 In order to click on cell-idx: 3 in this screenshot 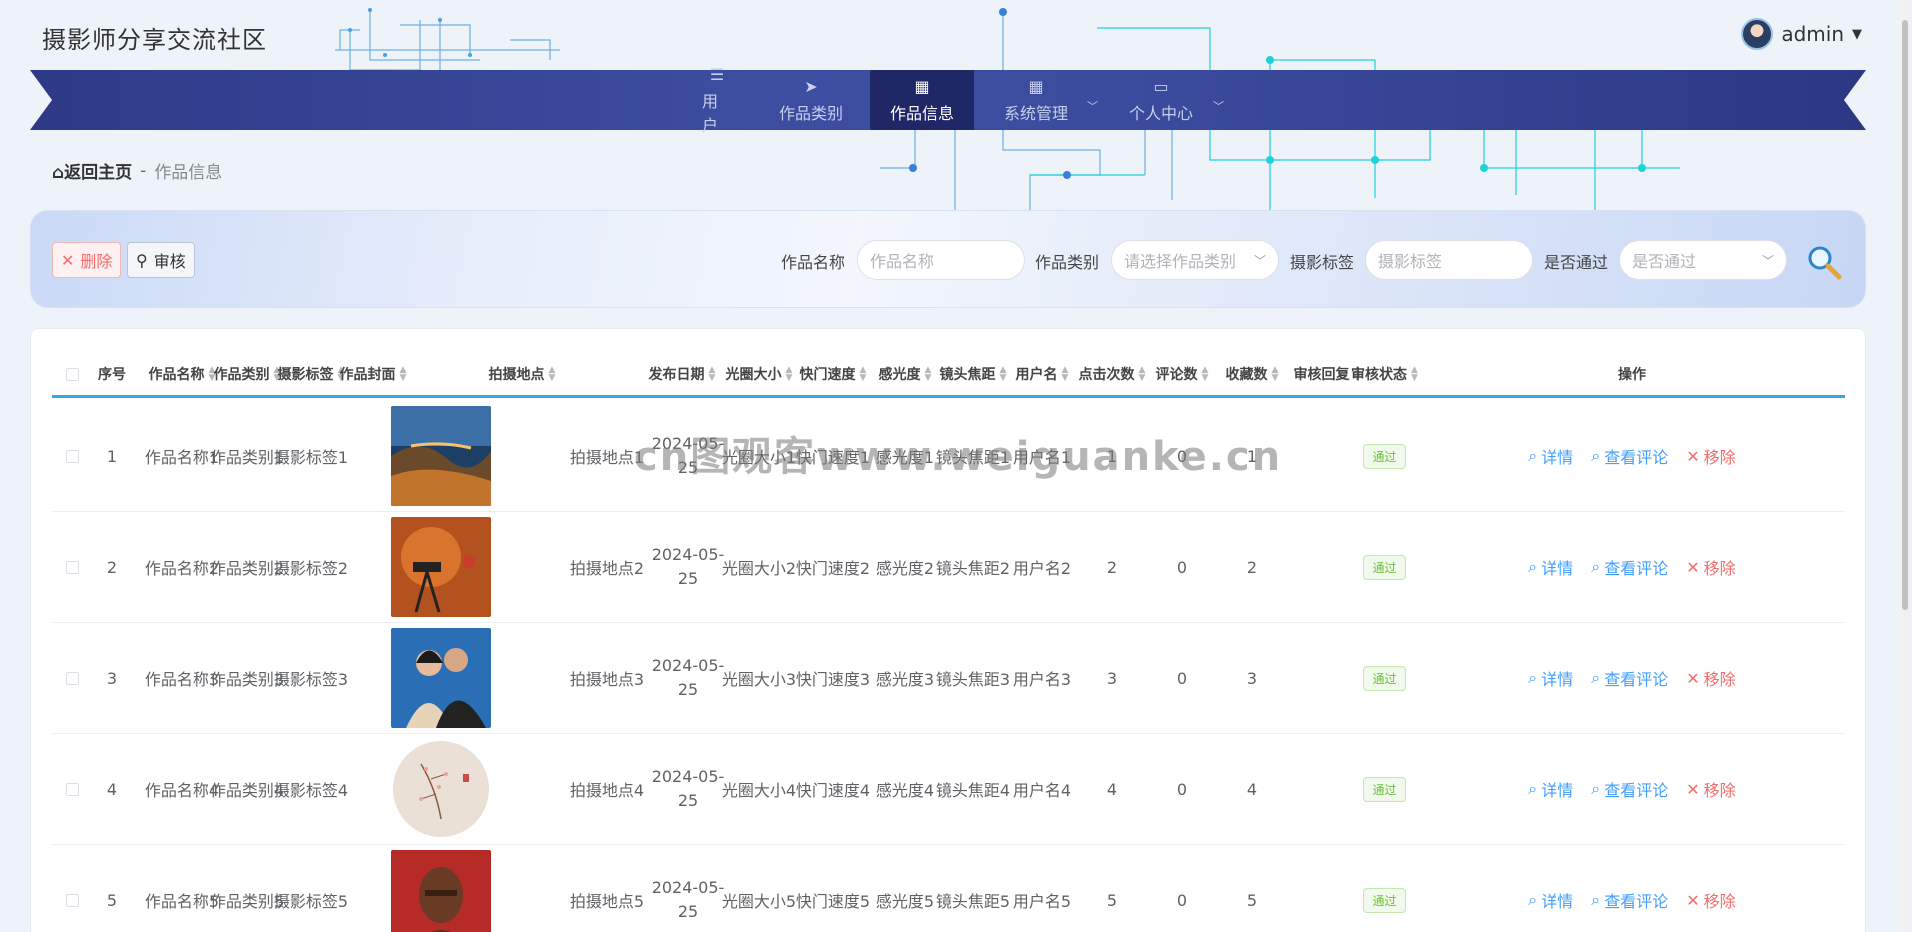, I will do `click(112, 678)`.